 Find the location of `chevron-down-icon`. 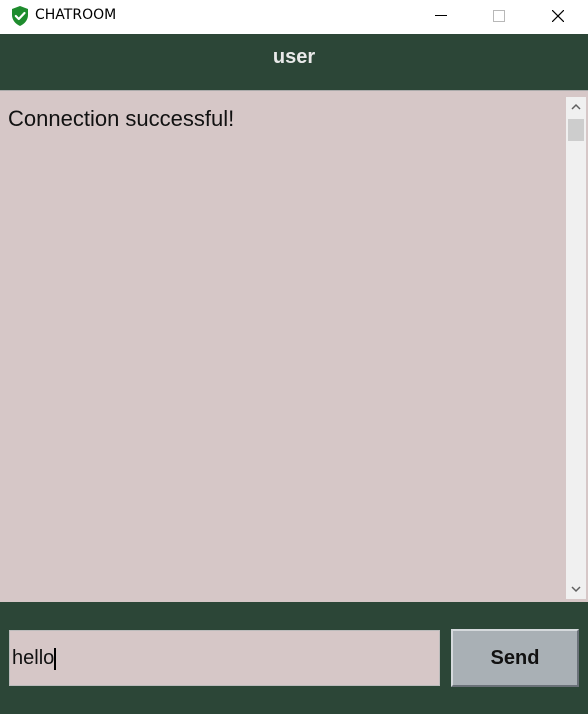

chevron-down-icon is located at coordinates (576, 589).